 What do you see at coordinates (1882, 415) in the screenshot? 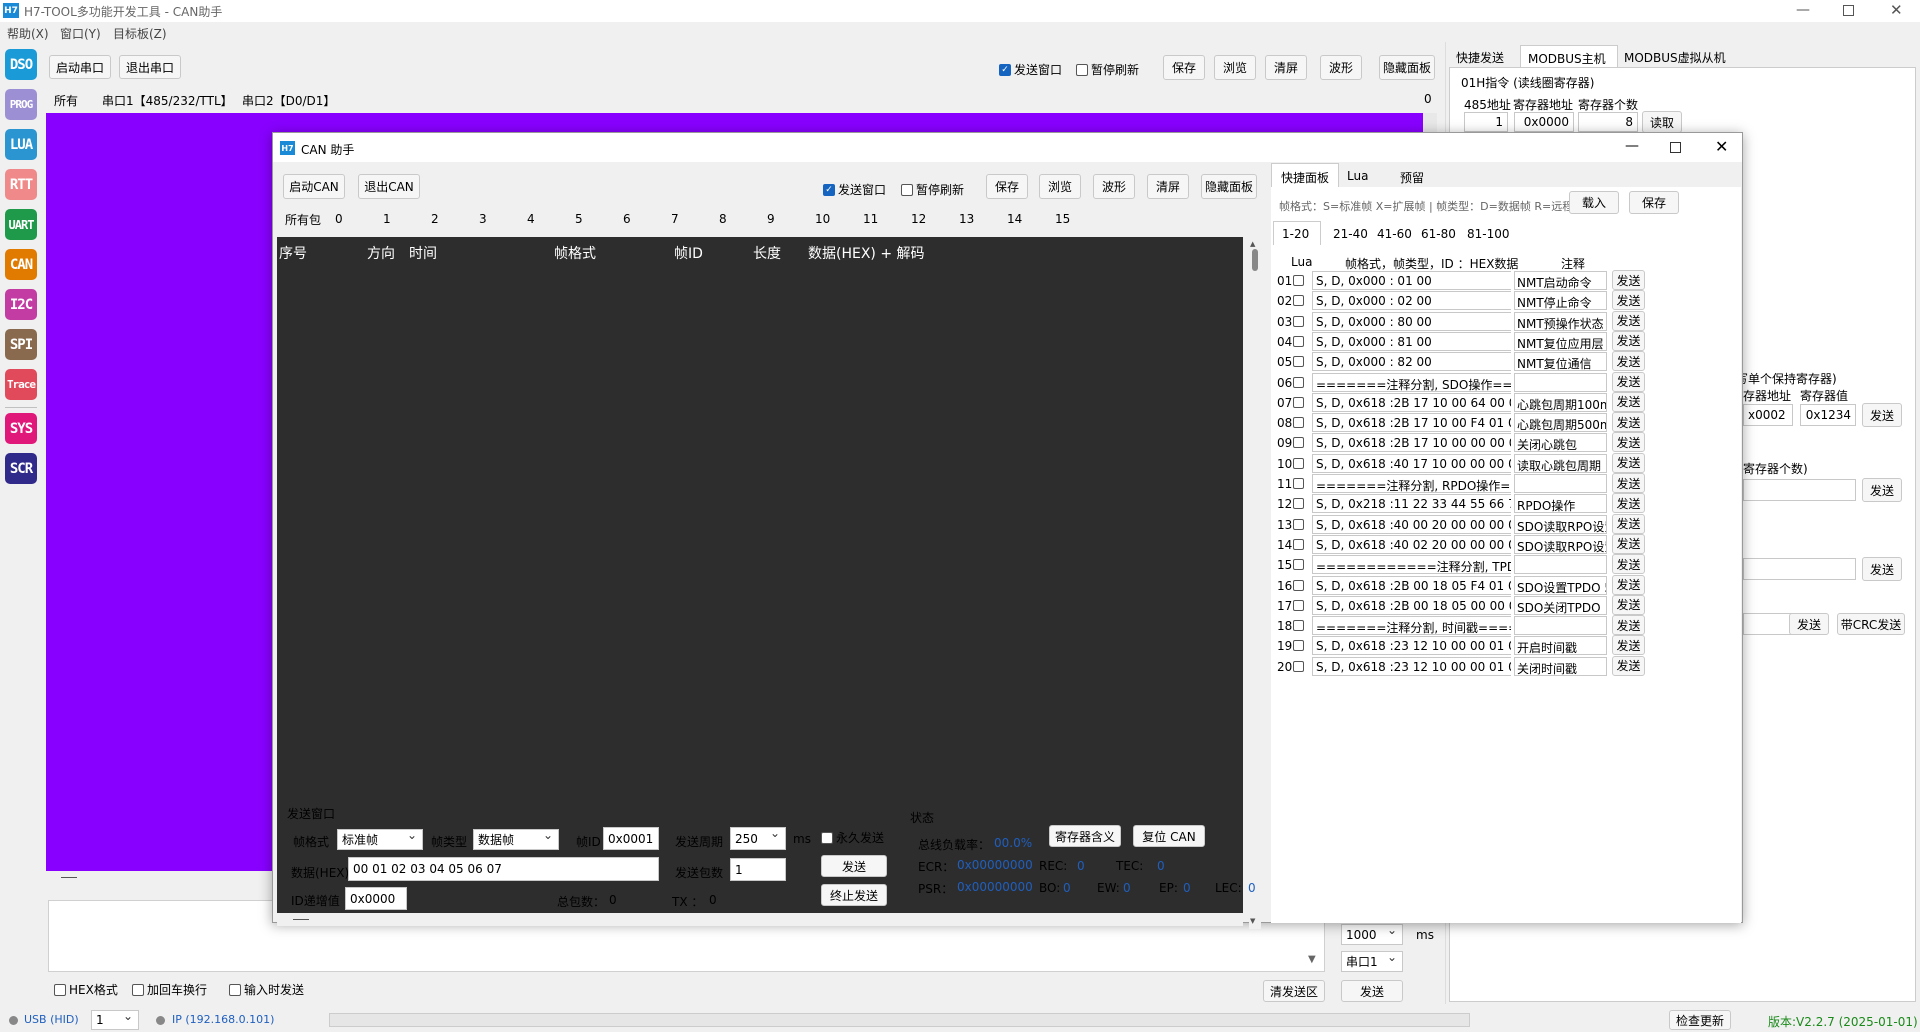
I see `modbus-send-button-1: 发送` at bounding box center [1882, 415].